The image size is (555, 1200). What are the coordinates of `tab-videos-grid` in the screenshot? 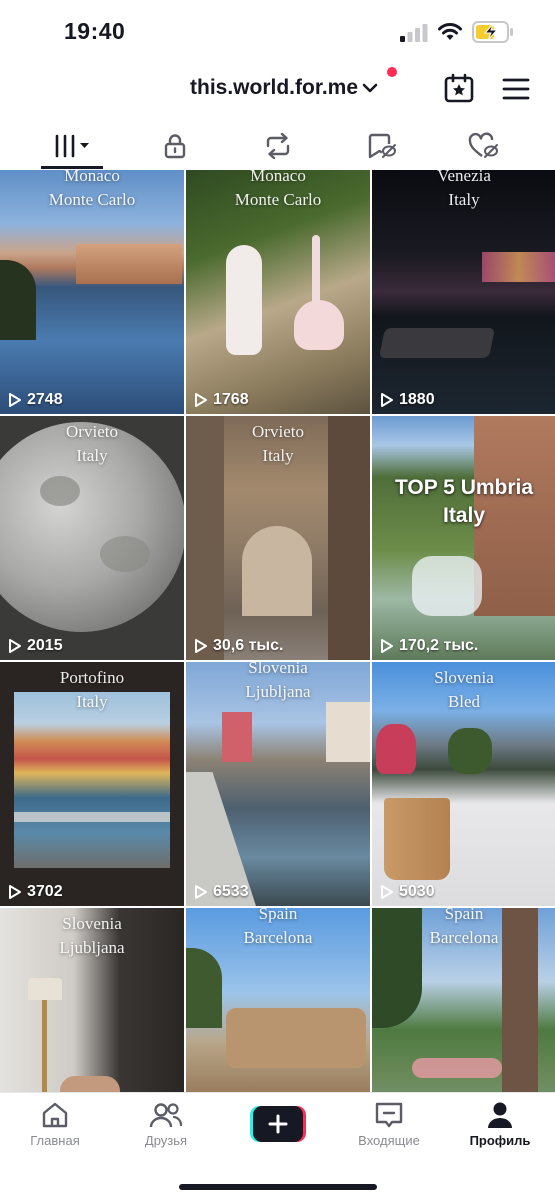 It's located at (74, 146).